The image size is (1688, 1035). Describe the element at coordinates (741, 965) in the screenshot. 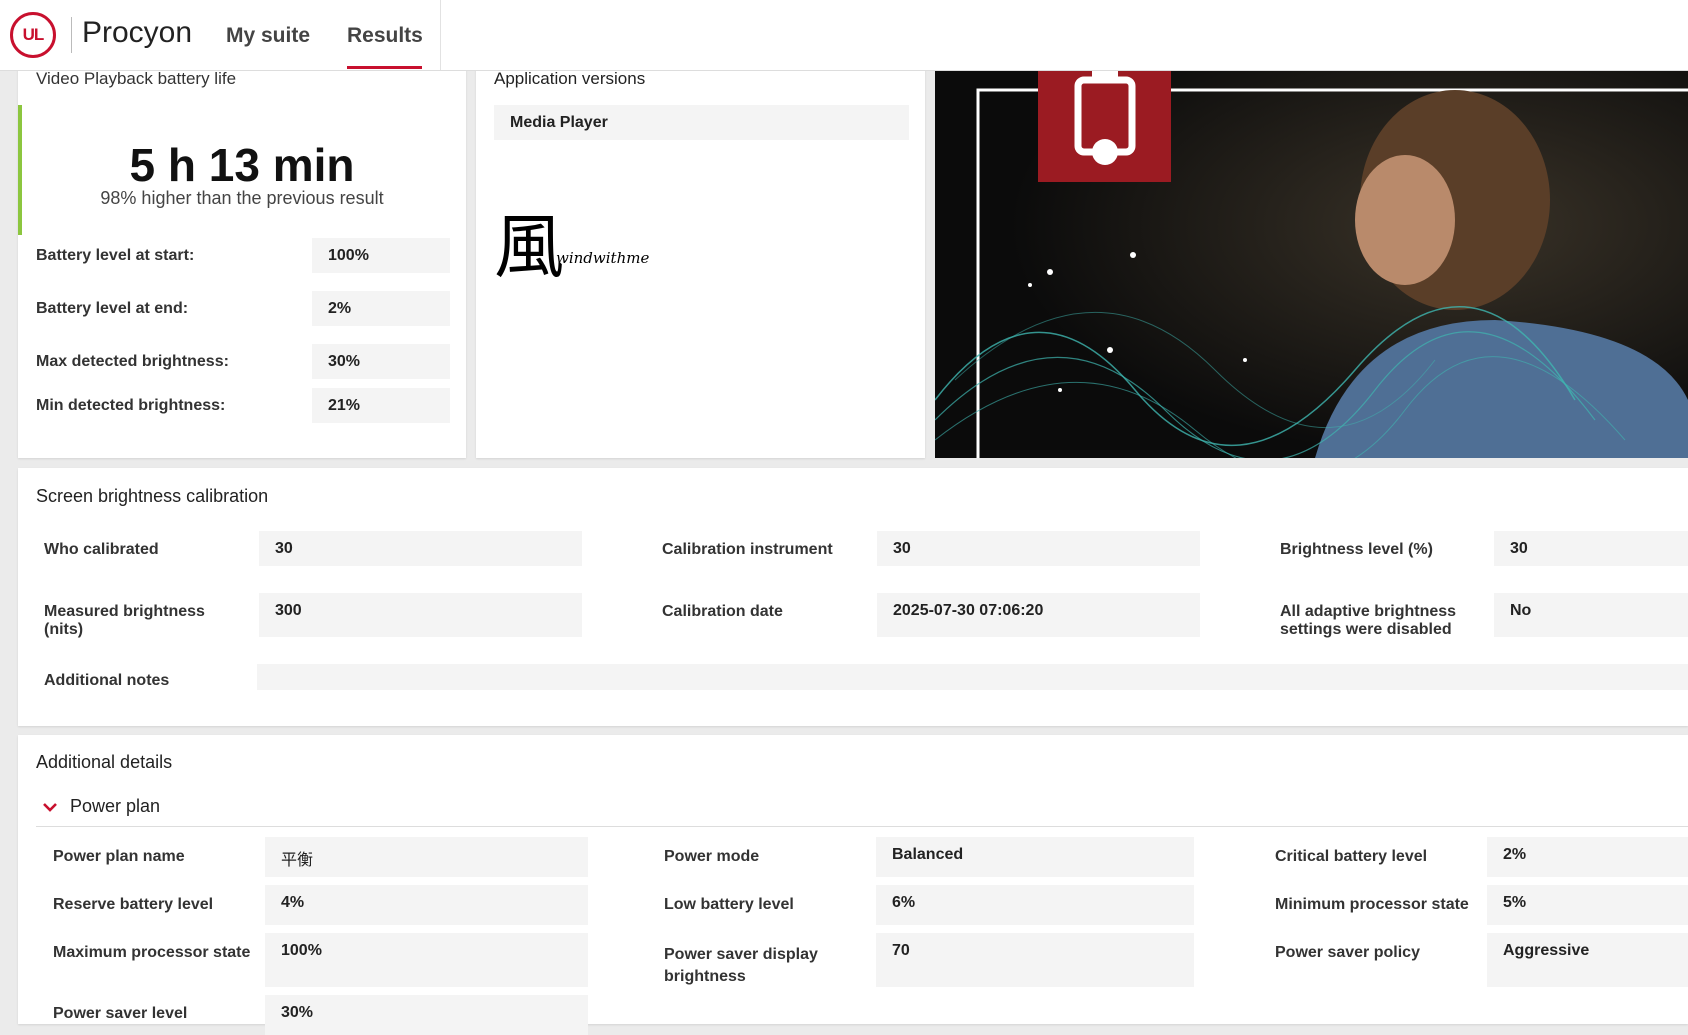

I see `saver-display-brightness-label: Power saver display brightness` at that location.